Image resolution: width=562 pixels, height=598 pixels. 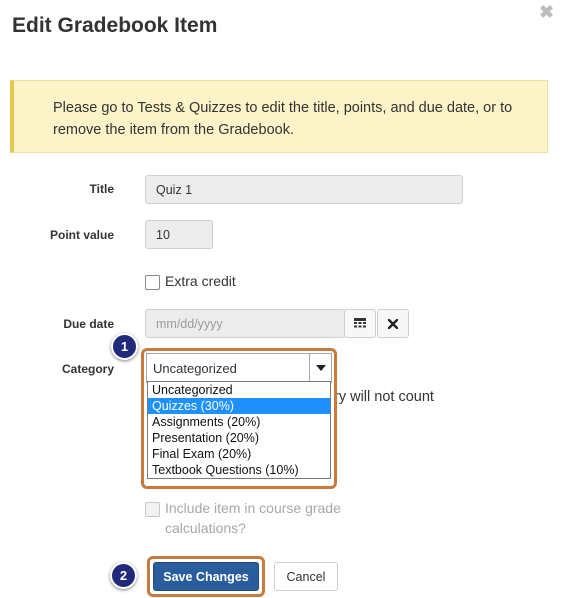 What do you see at coordinates (87, 369) in the screenshot?
I see `category-label: Category` at bounding box center [87, 369].